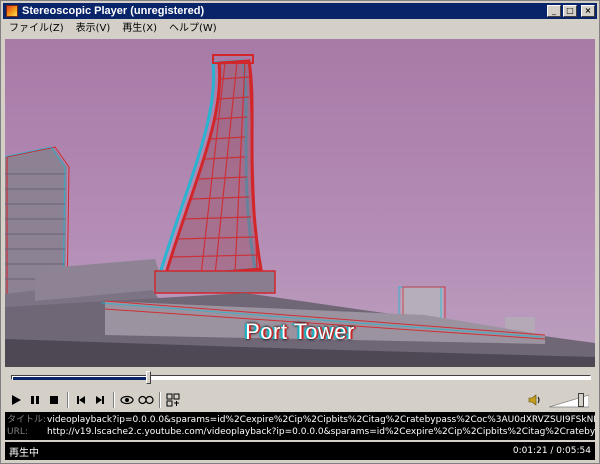 The image size is (600, 464). I want to click on url-label: URL:, so click(17, 432).